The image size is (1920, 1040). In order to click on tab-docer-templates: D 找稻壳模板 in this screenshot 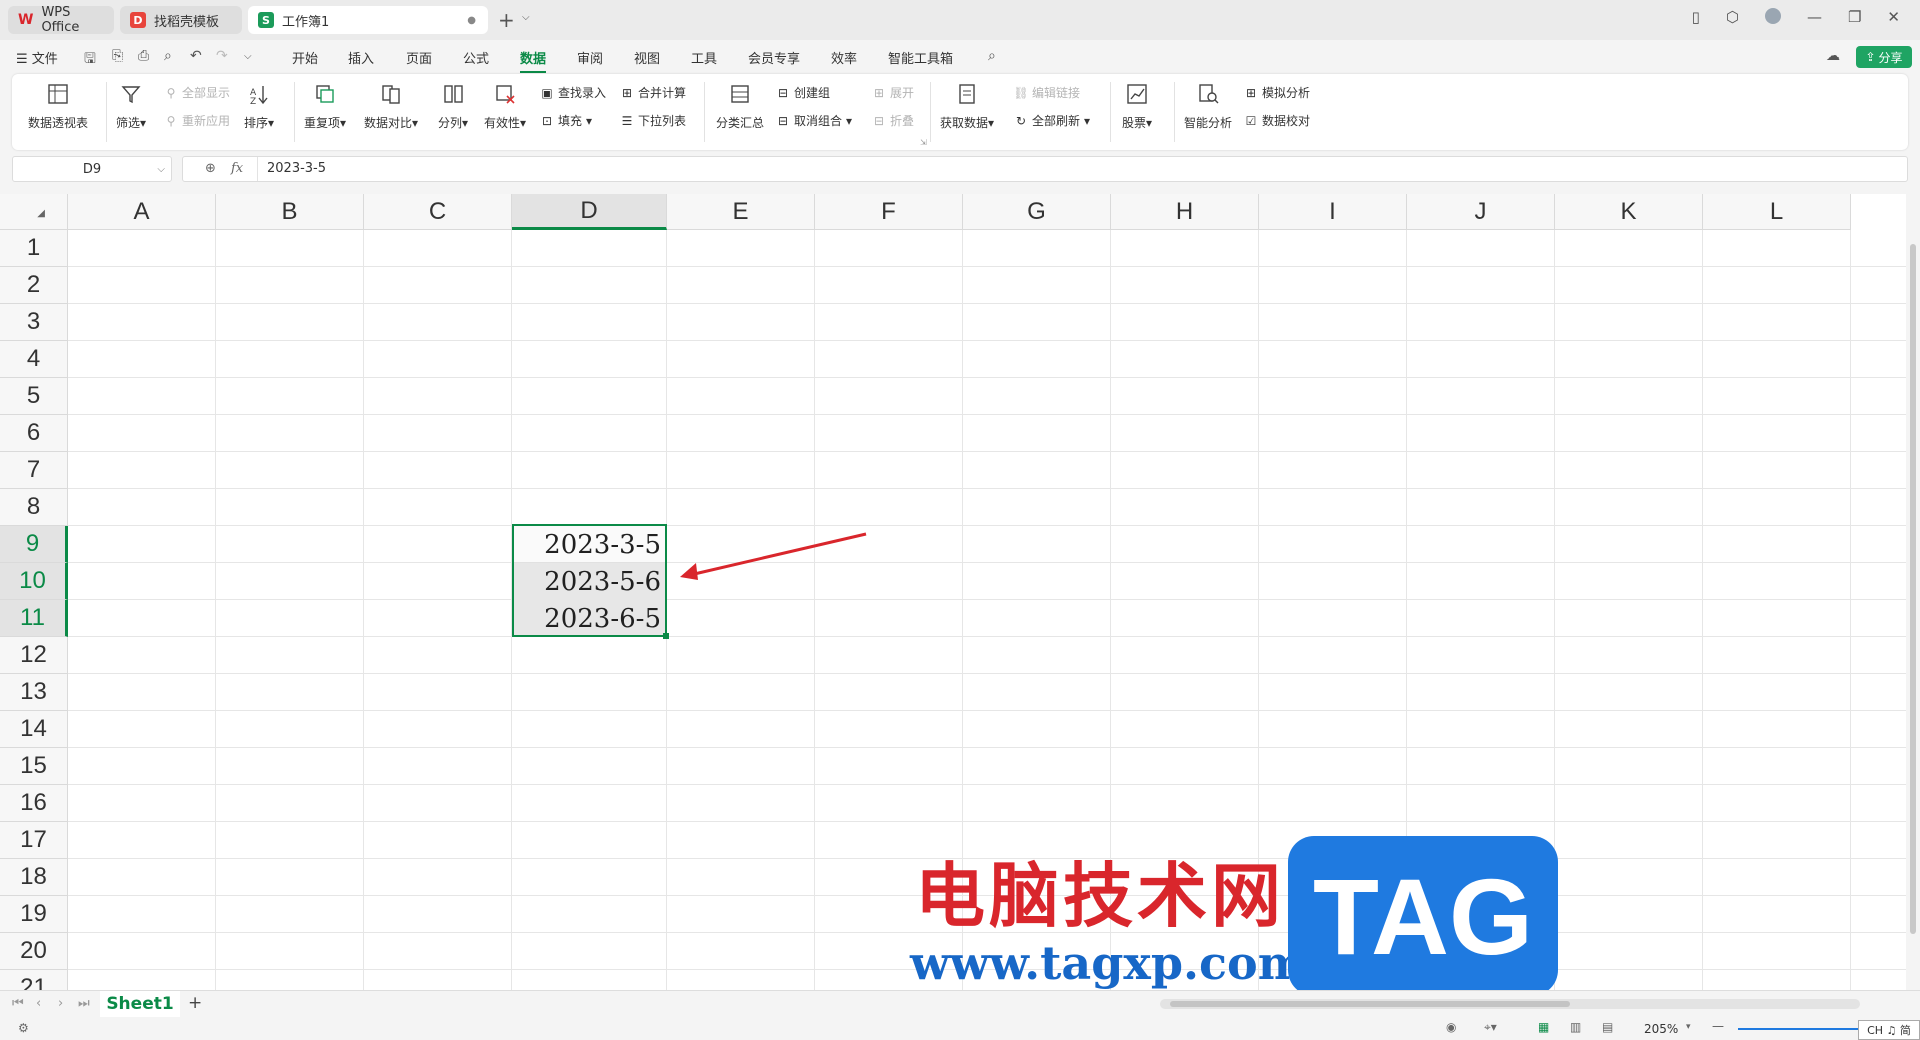, I will do `click(181, 20)`.